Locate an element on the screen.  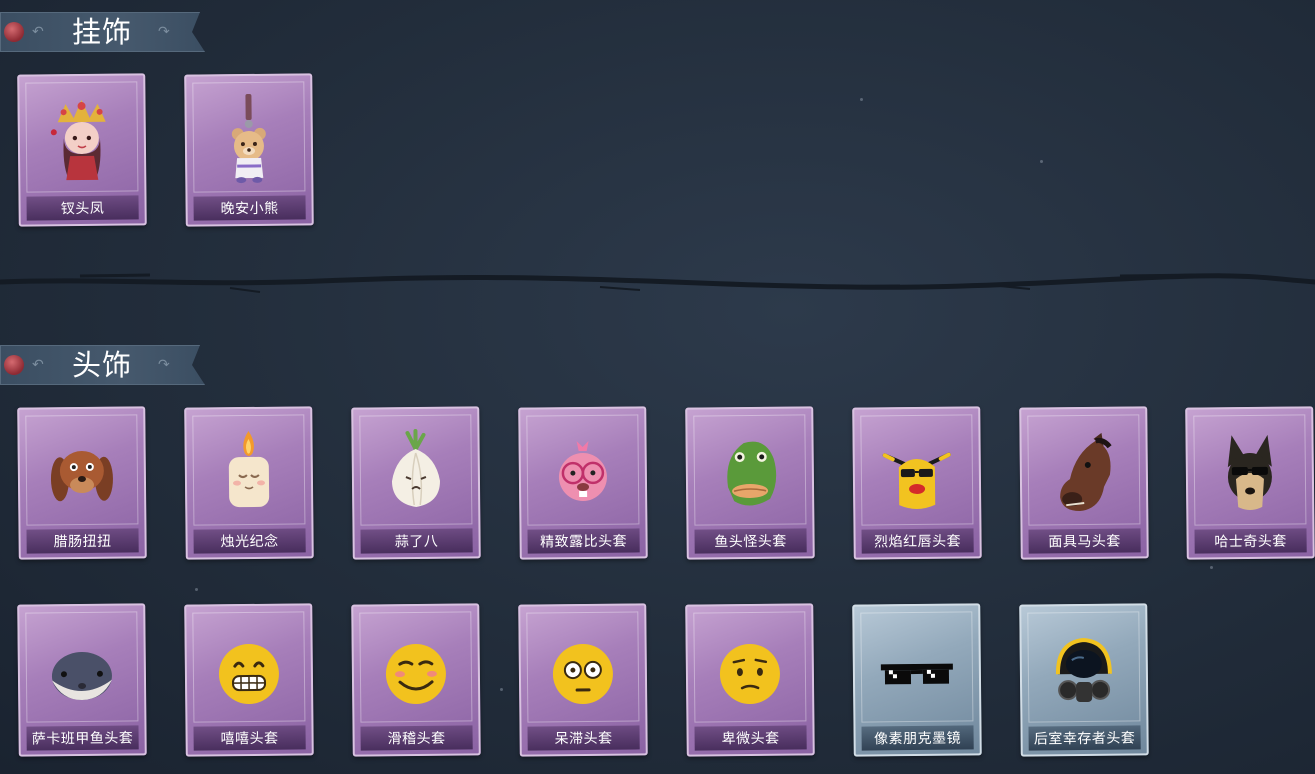
item-label: 嘻嘻头套 is located at coordinates (249, 739).